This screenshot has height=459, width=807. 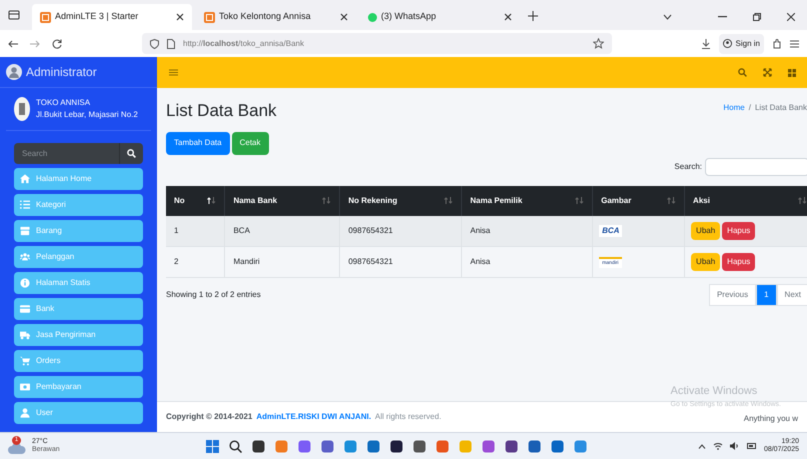 What do you see at coordinates (25, 257) in the screenshot?
I see `users-icon` at bounding box center [25, 257].